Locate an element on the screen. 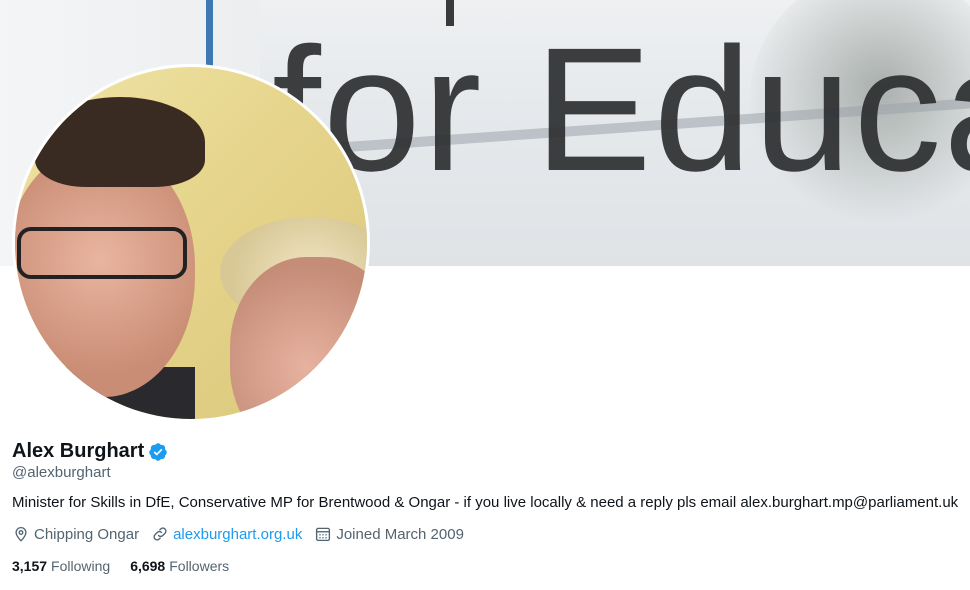 The height and width of the screenshot is (590, 970). profile-handle: @alexburghart is located at coordinates (61, 472).